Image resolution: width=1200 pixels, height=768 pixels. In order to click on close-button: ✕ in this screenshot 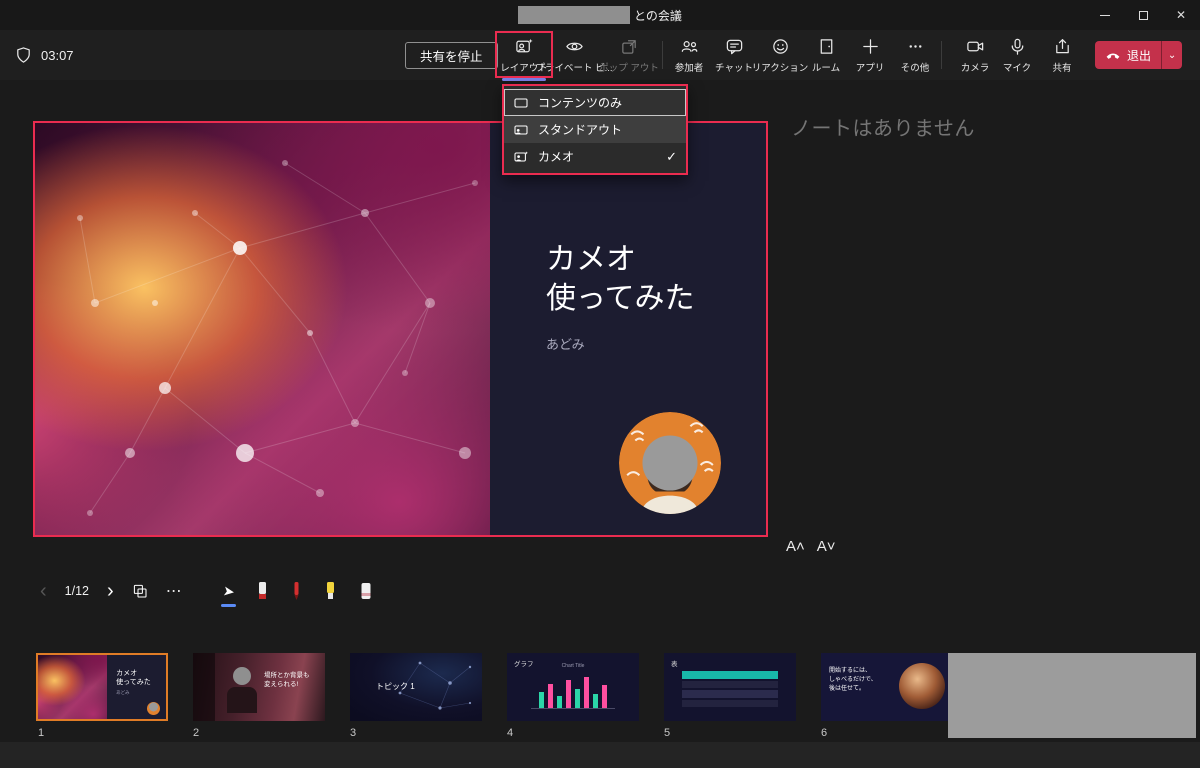, I will do `click(1181, 15)`.